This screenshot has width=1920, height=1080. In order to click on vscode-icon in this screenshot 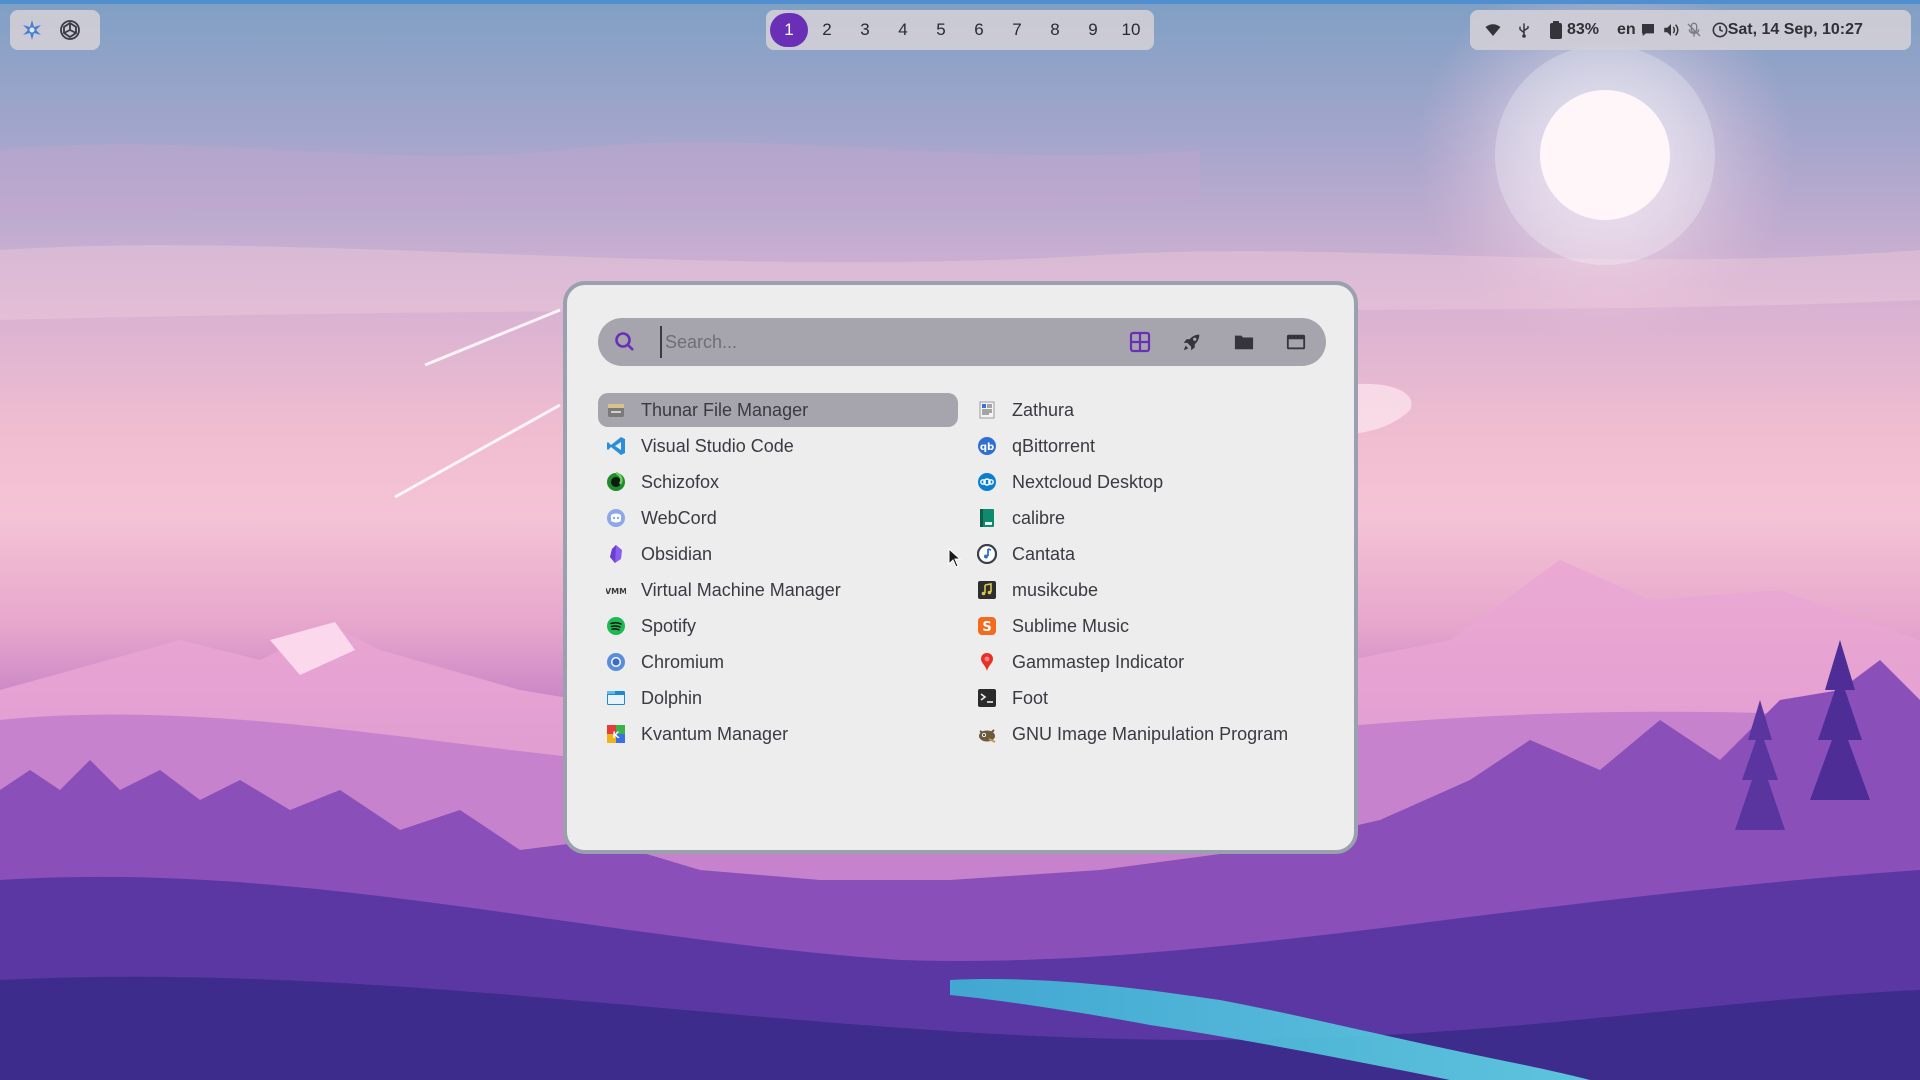, I will do `click(616, 446)`.